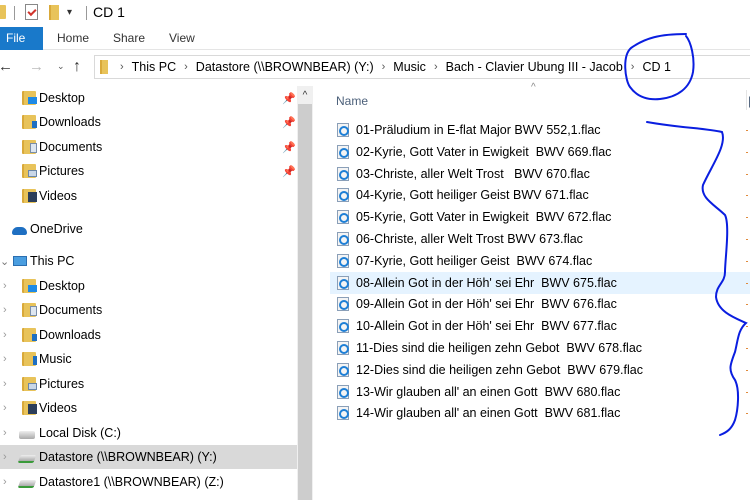 This screenshot has height=500, width=750. I want to click on sidebar-item-datastore-y: › Datastore (\\BROWNBEAR) (Y:), so click(148, 457).